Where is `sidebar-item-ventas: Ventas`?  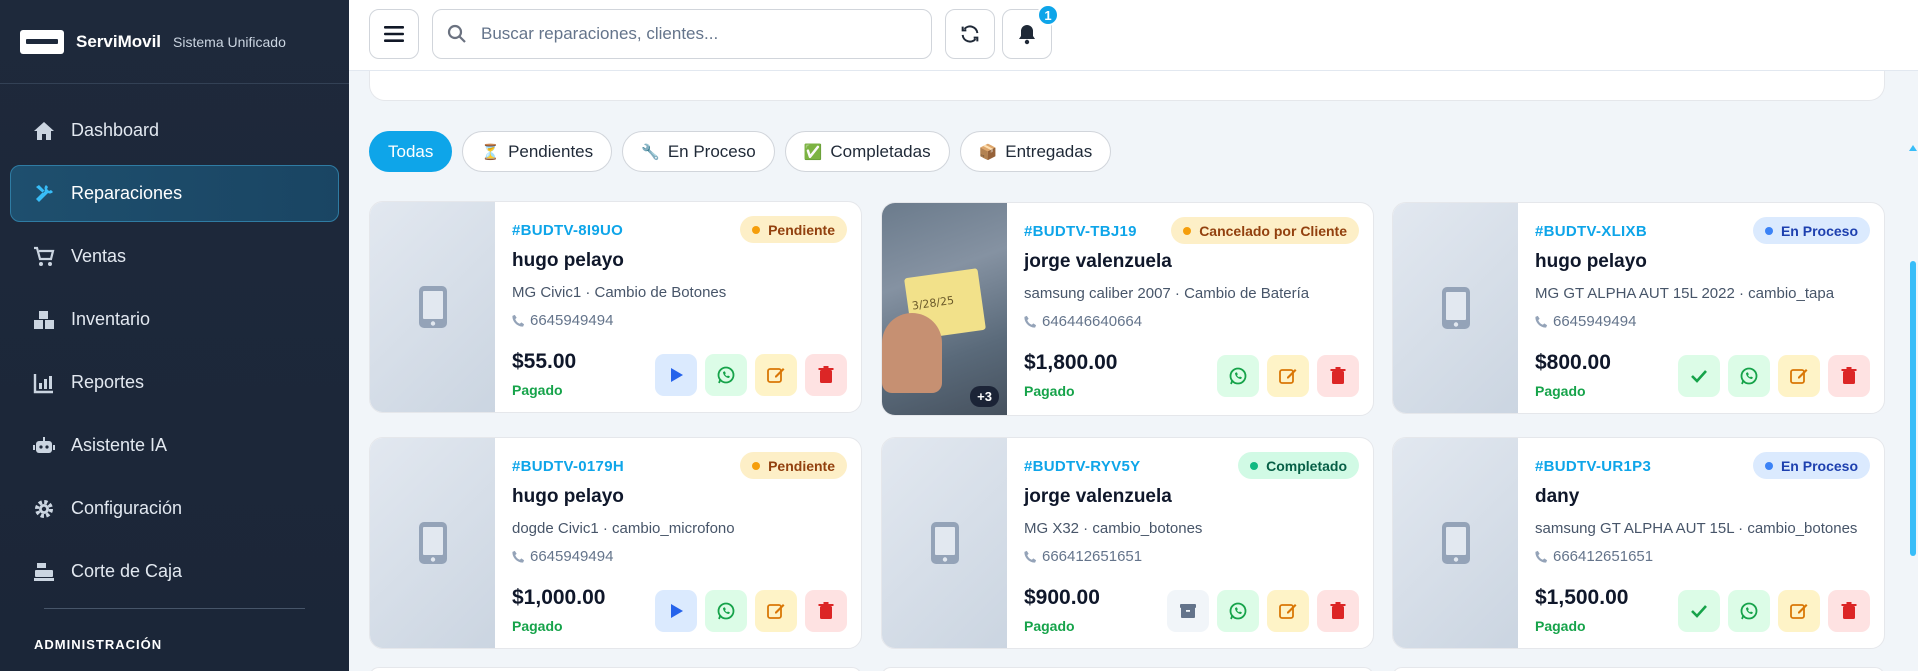
sidebar-item-ventas: Ventas is located at coordinates (174, 256).